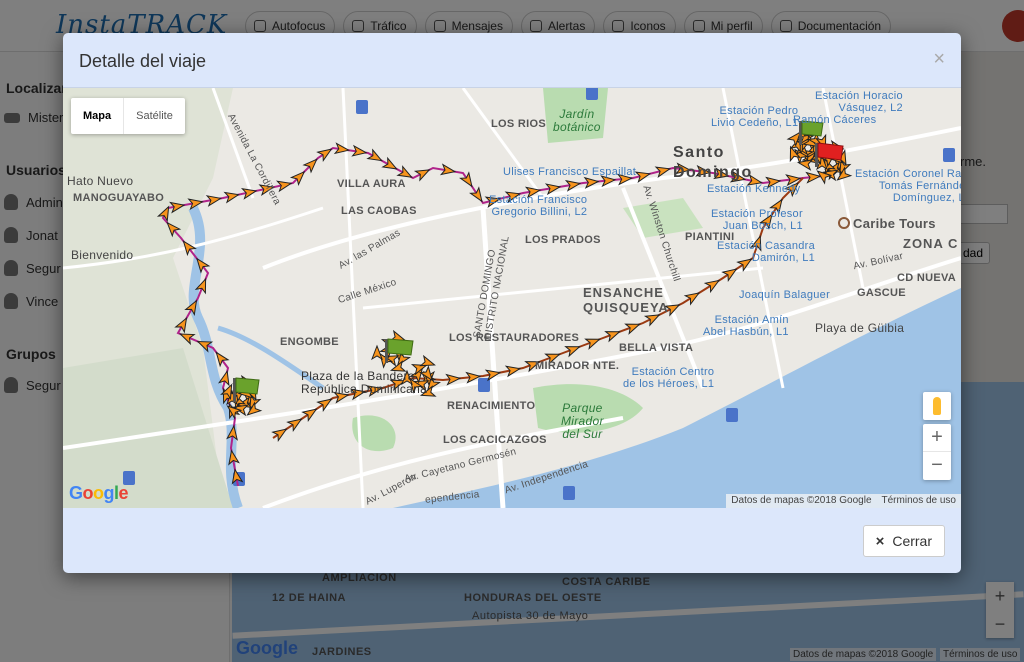  What do you see at coordinates (570, 172) in the screenshot?
I see `metro-station-label: Ulises Francisco Espaillat` at bounding box center [570, 172].